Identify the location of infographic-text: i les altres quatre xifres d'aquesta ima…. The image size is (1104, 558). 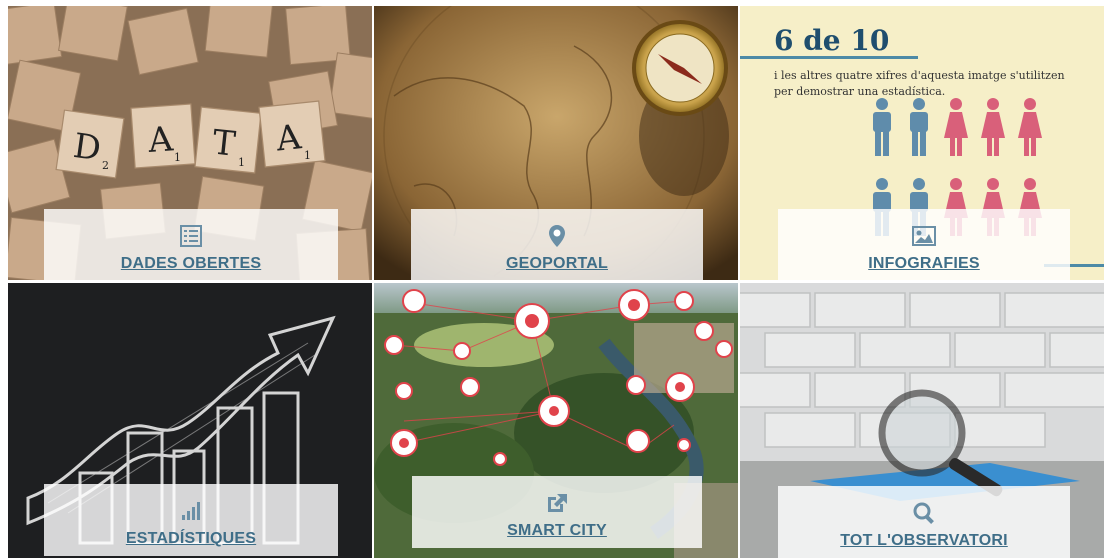
(919, 83).